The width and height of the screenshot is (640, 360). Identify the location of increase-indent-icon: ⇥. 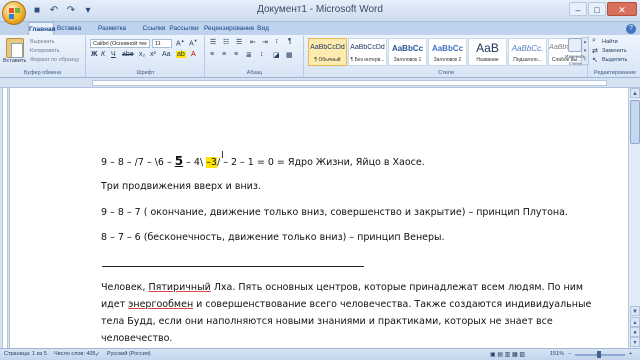
(265, 42).